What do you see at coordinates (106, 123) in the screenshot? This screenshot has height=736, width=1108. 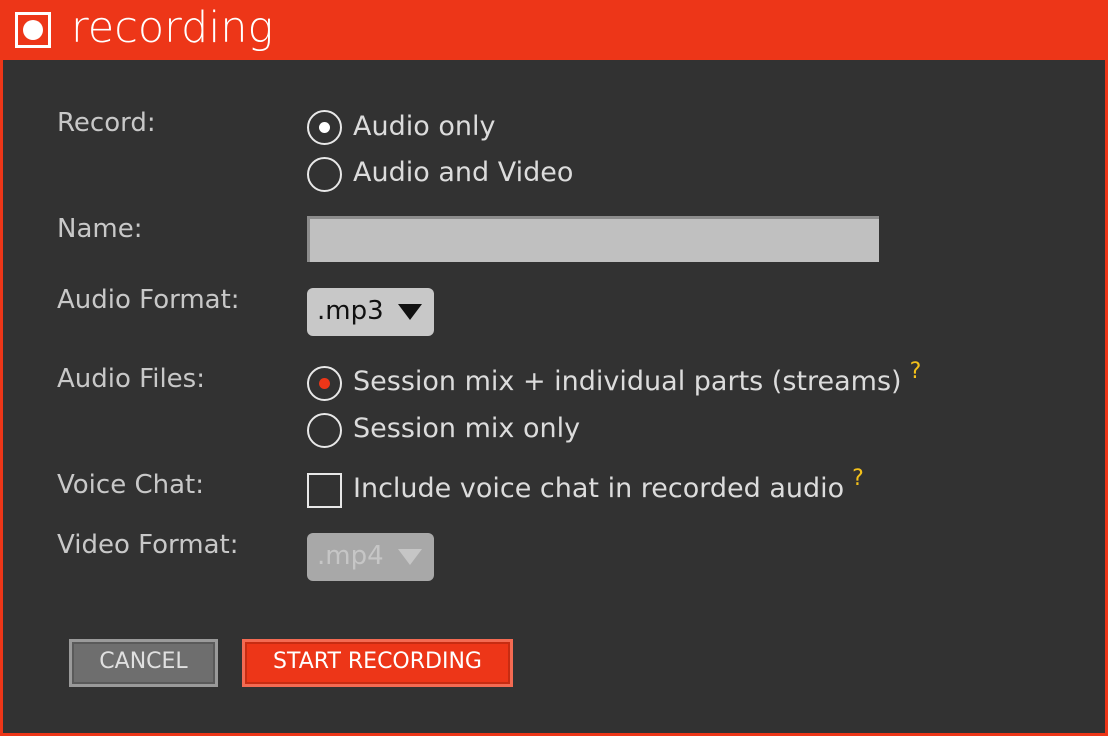 I see `record-label: Record:` at bounding box center [106, 123].